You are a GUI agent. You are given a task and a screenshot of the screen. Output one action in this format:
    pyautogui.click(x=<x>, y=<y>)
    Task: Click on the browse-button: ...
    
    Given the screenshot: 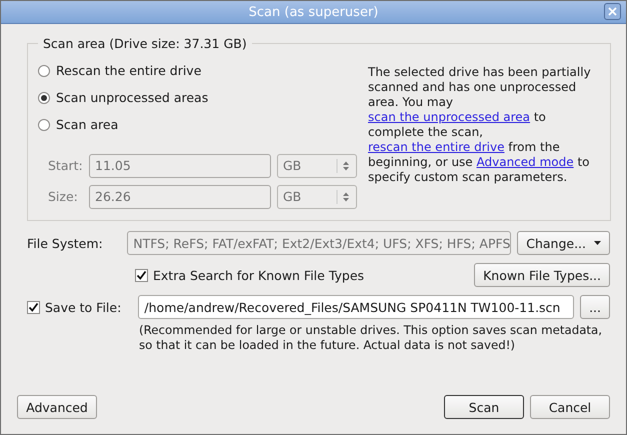 What is the action you would take?
    pyautogui.click(x=595, y=307)
    